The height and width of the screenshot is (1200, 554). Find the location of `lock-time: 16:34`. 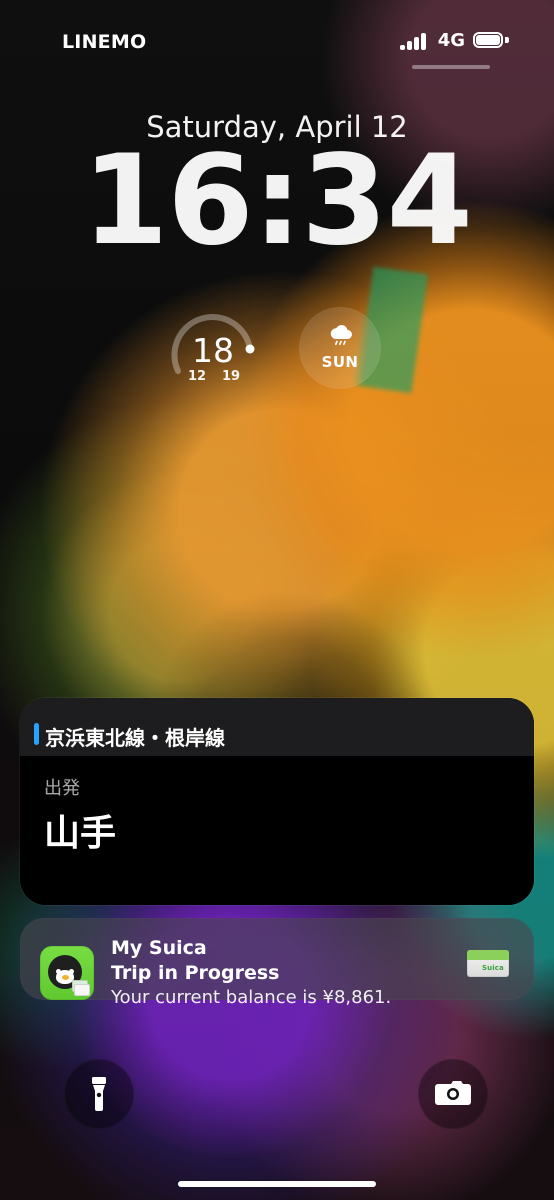

lock-time: 16:34 is located at coordinates (277, 201).